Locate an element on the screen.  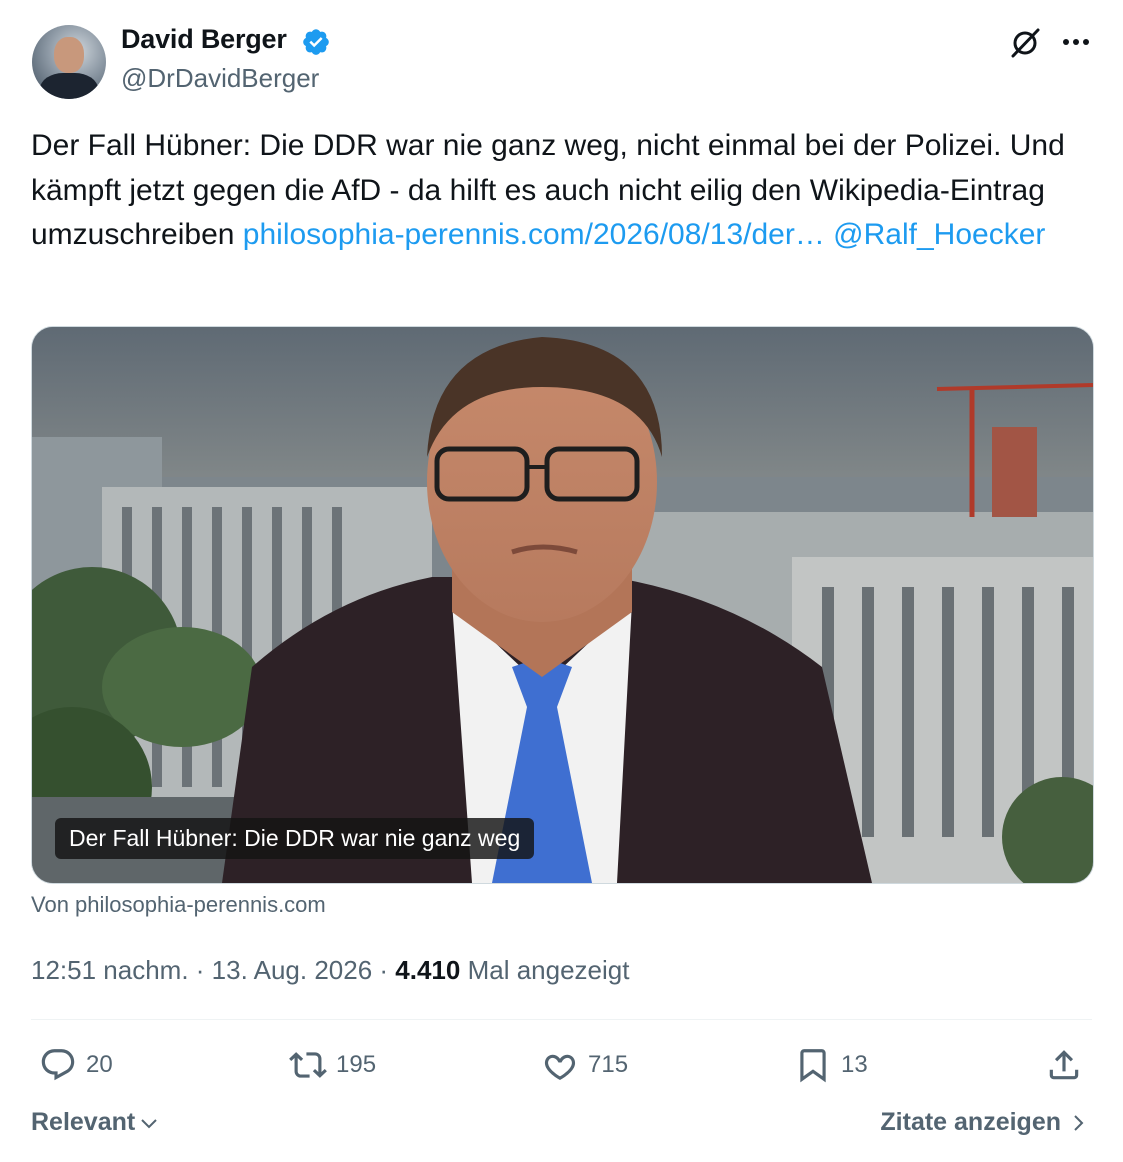
card-source: Von philosophia-perennis.com is located at coordinates (178, 905).